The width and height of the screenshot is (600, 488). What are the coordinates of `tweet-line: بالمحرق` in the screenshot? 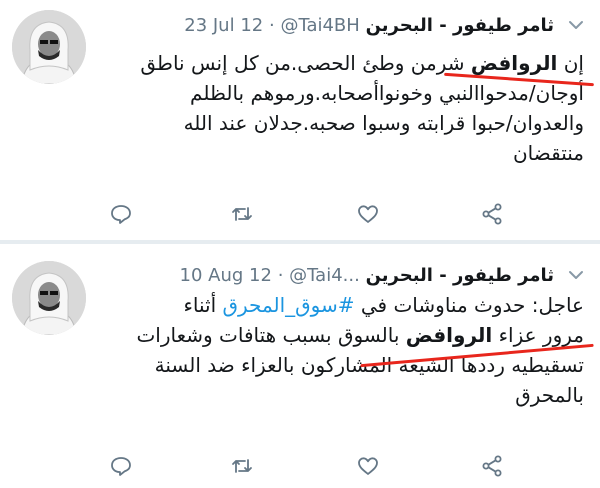 It's located at (549, 395).